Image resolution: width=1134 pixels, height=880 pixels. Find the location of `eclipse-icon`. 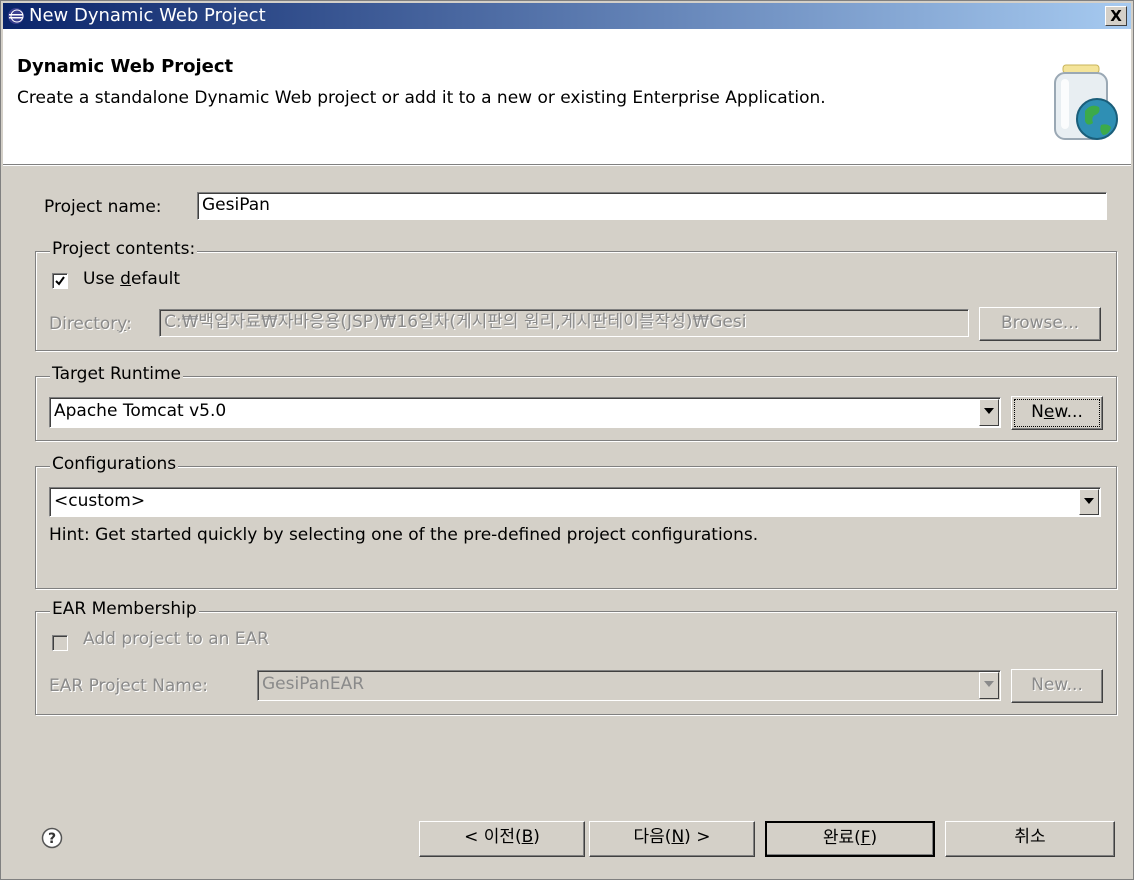

eclipse-icon is located at coordinates (16, 16).